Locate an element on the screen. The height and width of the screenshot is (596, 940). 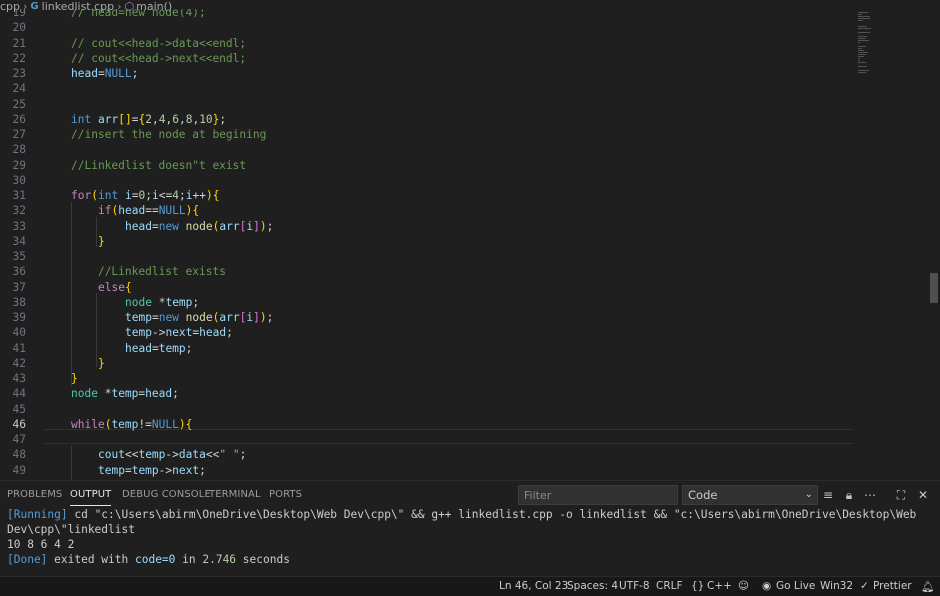
go-live-button: Go Live is located at coordinates (795, 586).